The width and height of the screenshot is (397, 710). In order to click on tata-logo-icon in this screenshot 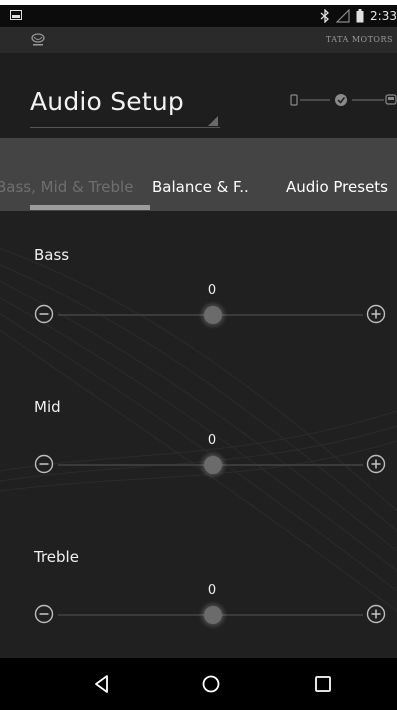, I will do `click(38, 39)`.